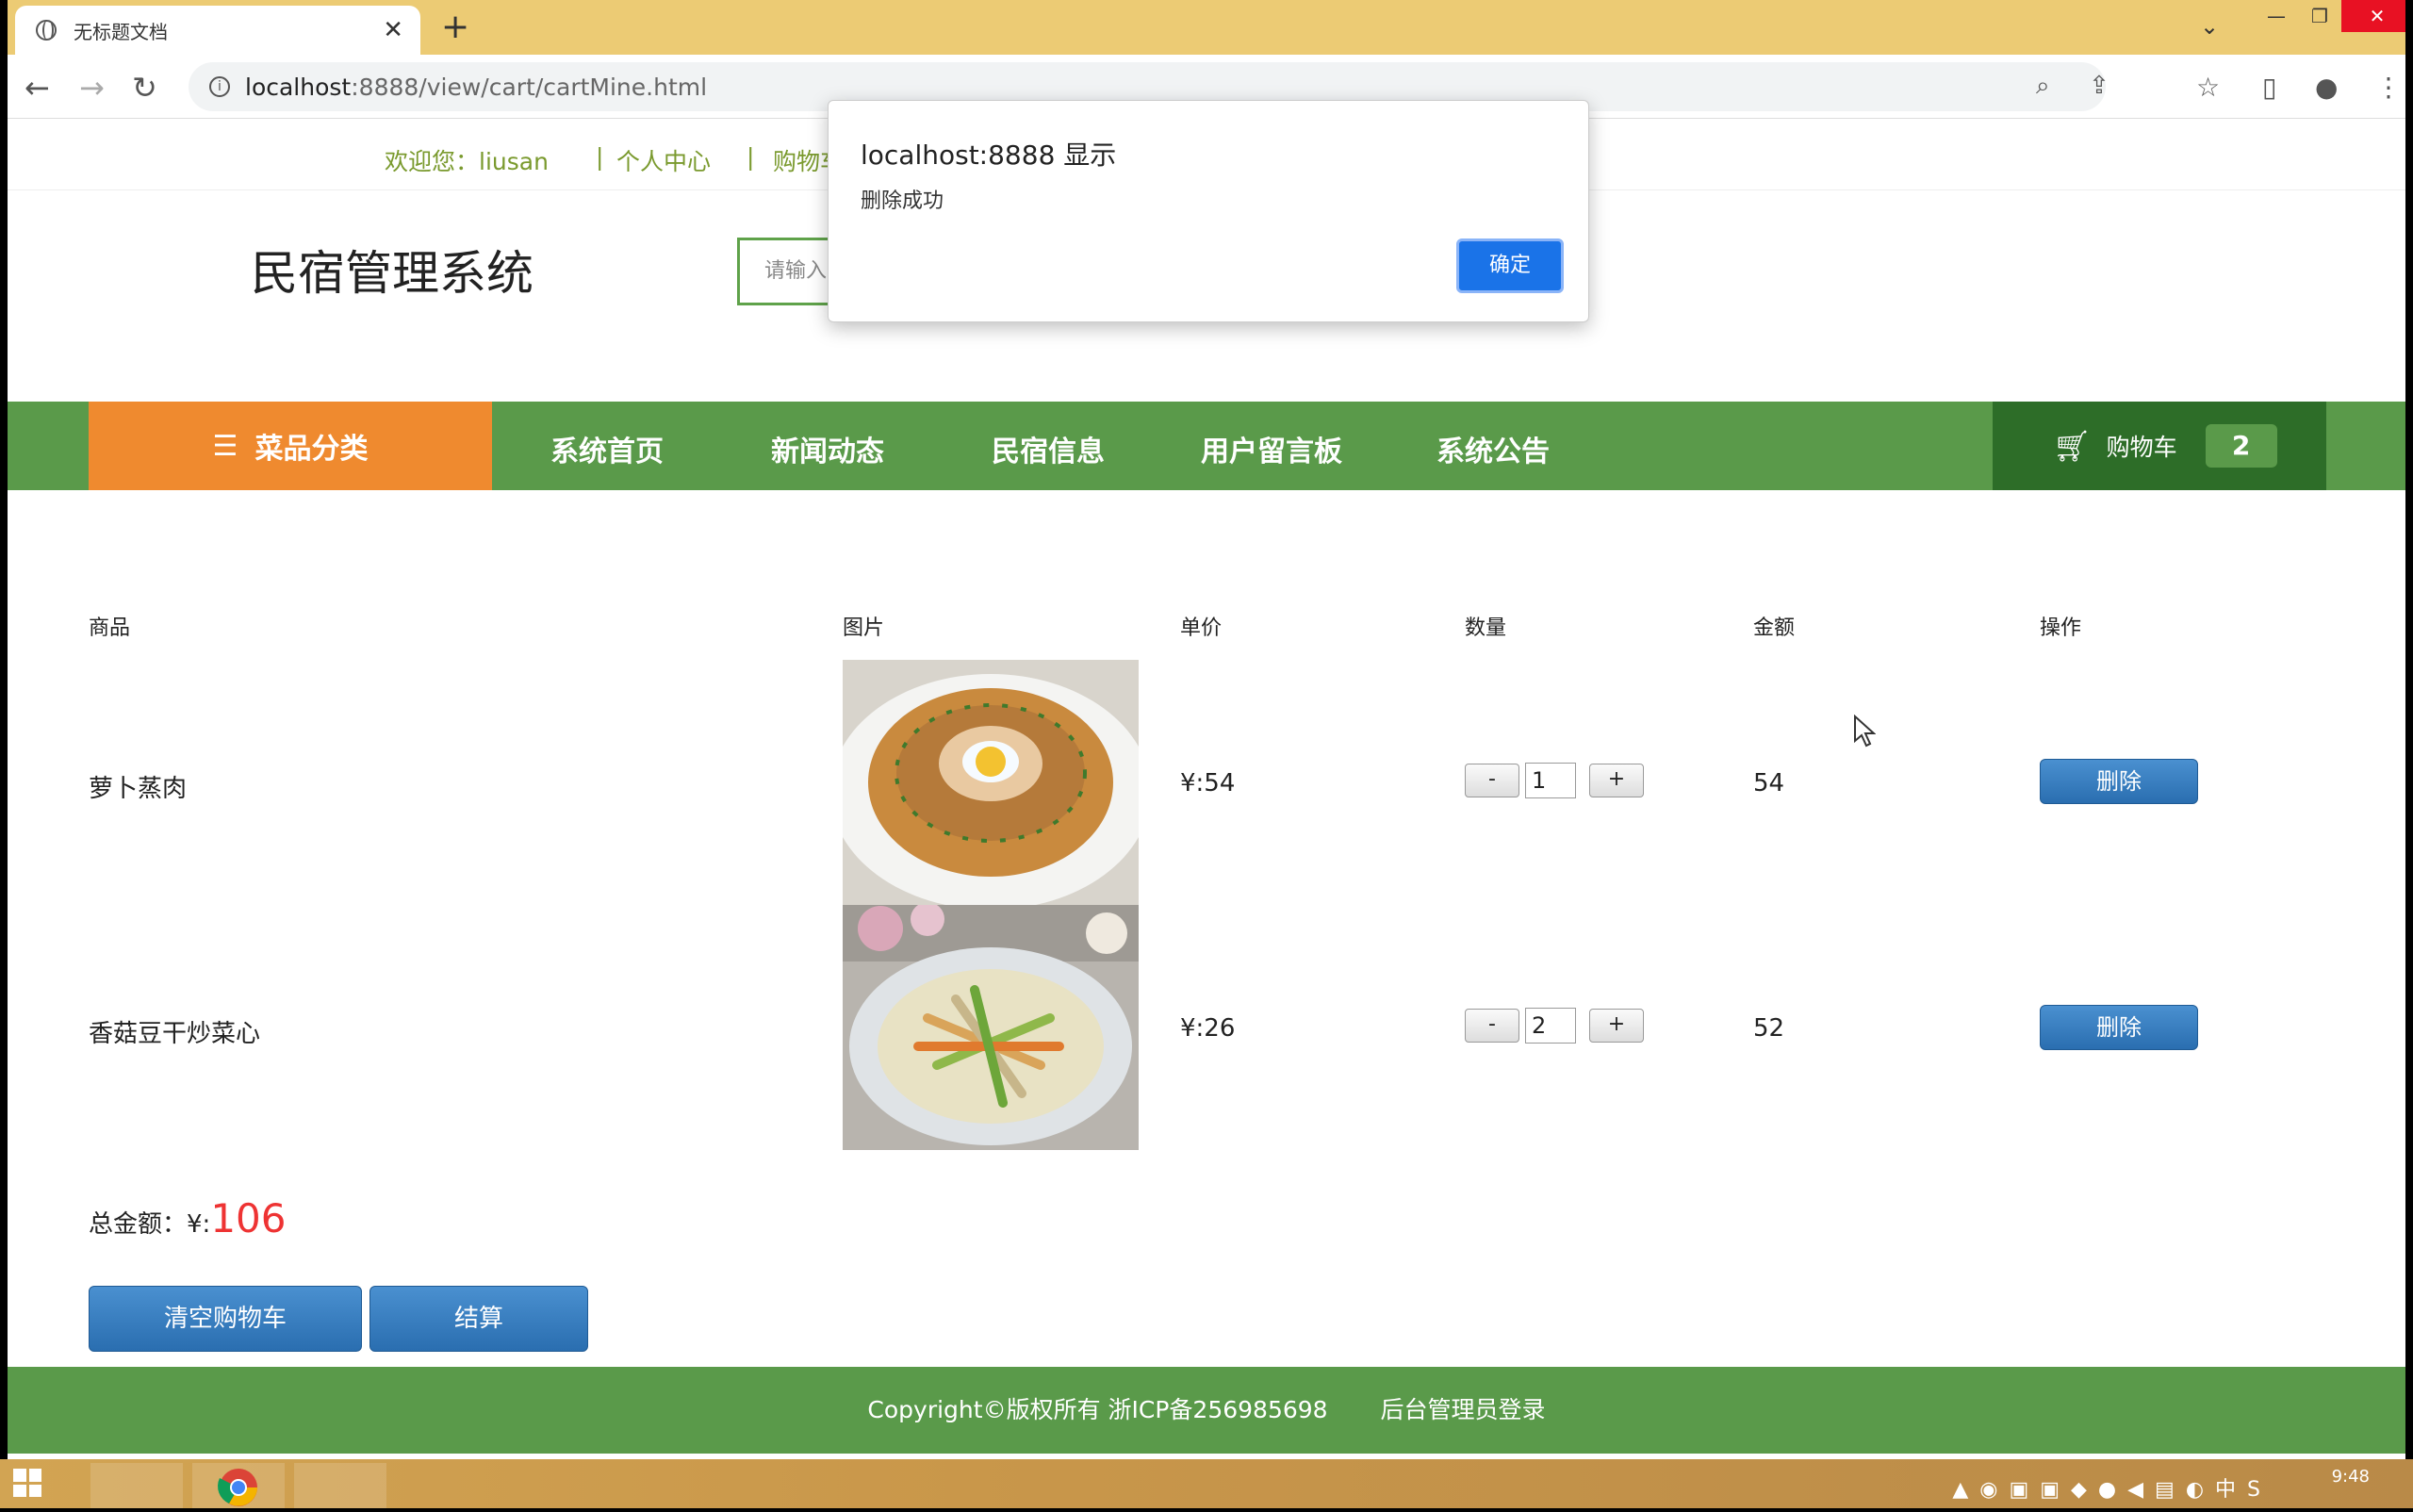  Describe the element at coordinates (1098, 1409) in the screenshot. I see `copyright-text: Copyright©版权所有 浙ICP备256985698` at that location.